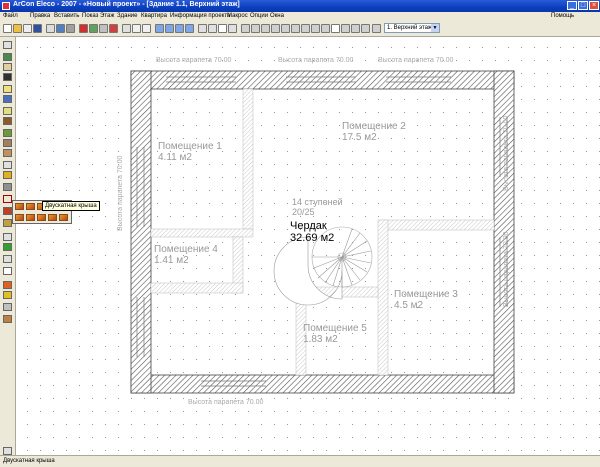 The height and width of the screenshot is (467, 600). What do you see at coordinates (7, 89) in the screenshot?
I see `room-tool-icon` at bounding box center [7, 89].